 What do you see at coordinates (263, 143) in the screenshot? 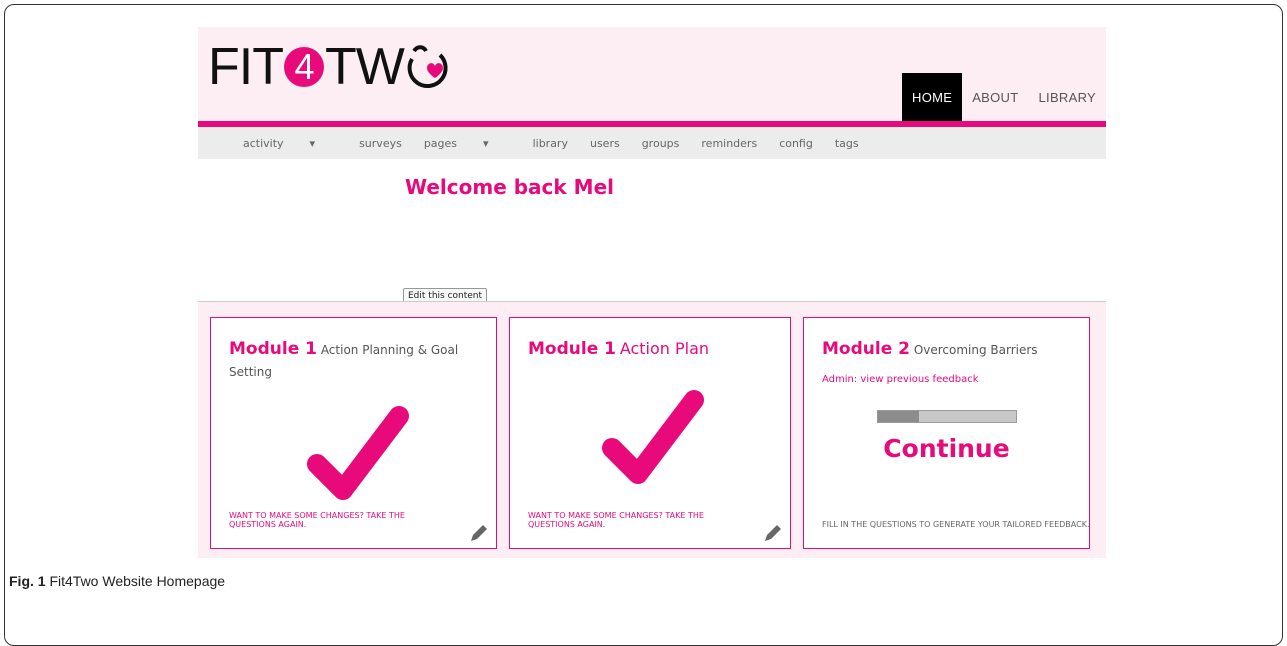
I see `admin-nav-label: activity` at bounding box center [263, 143].